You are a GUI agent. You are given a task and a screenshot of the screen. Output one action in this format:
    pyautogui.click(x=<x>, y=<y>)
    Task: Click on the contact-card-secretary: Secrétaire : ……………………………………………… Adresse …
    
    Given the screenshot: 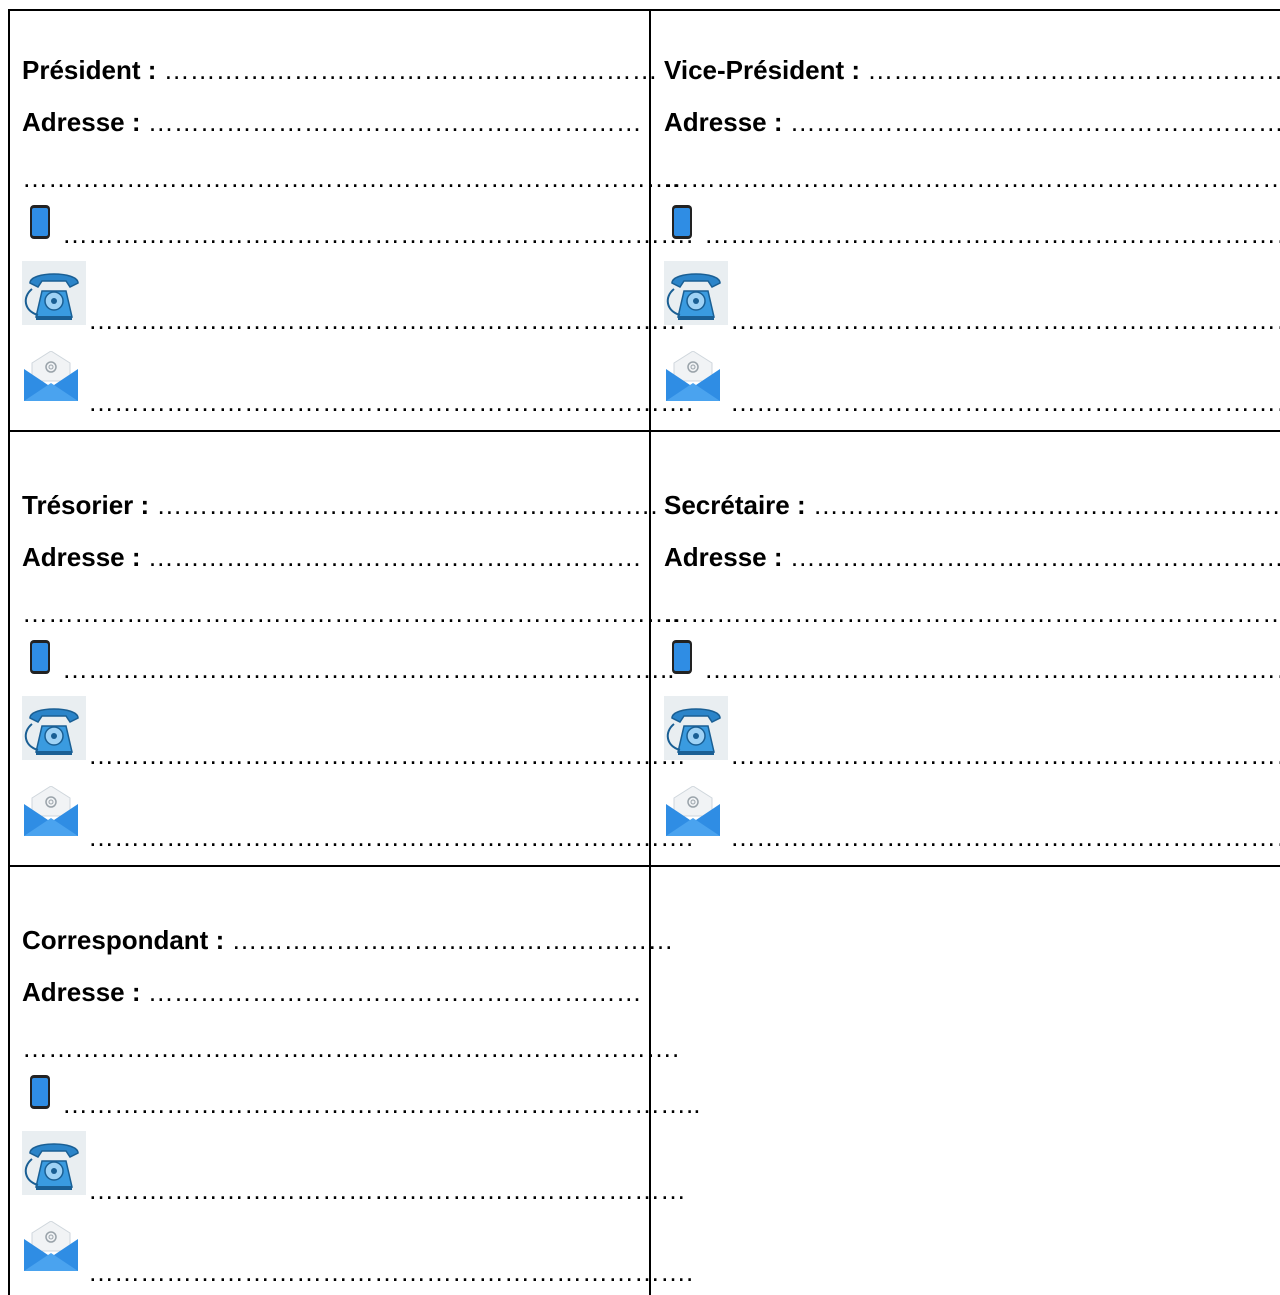 What is the action you would take?
    pyautogui.click(x=972, y=675)
    